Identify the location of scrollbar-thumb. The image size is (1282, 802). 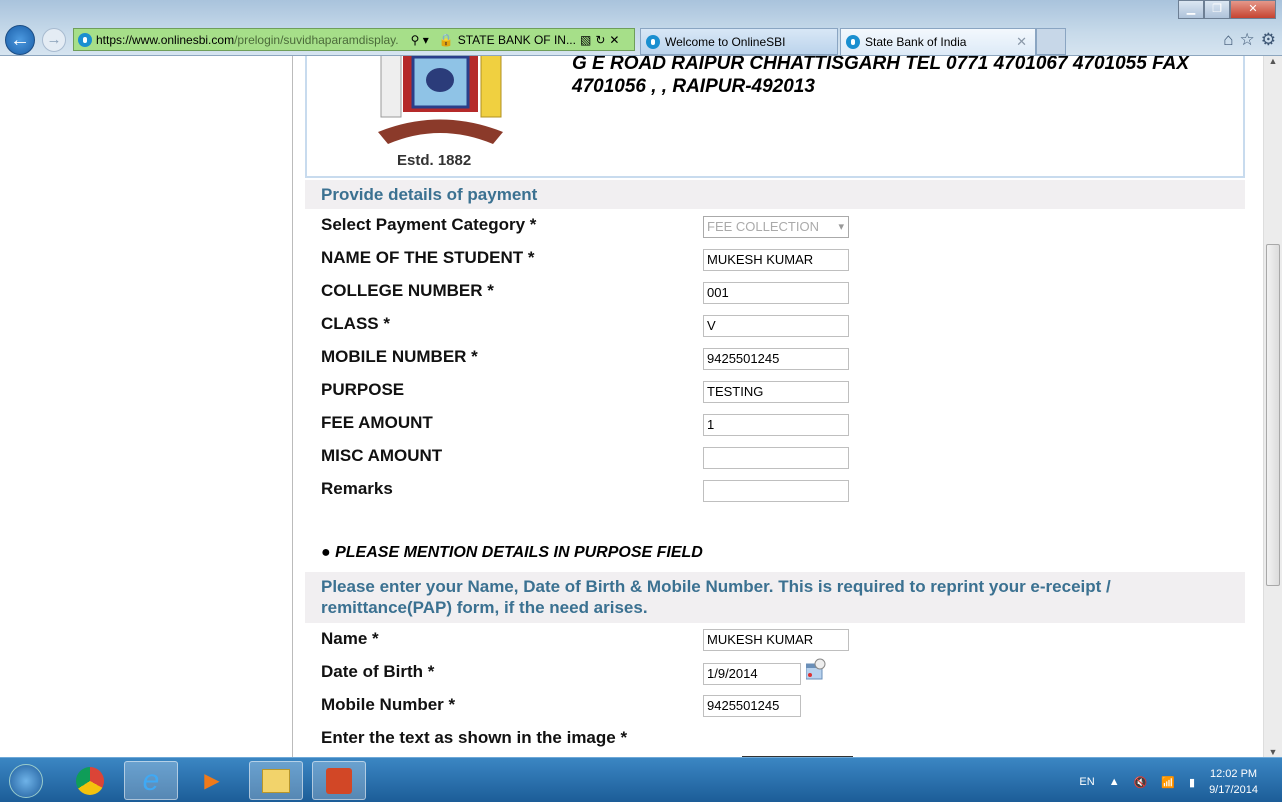
(1273, 415).